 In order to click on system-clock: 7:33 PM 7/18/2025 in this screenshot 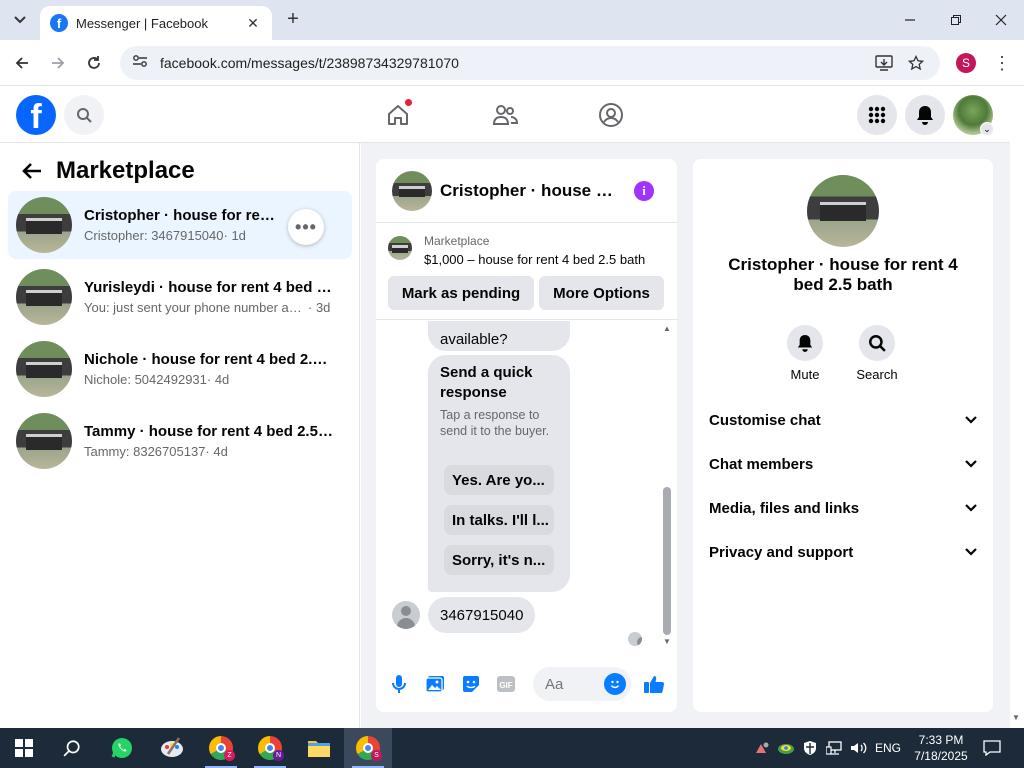, I will do `click(941, 748)`.